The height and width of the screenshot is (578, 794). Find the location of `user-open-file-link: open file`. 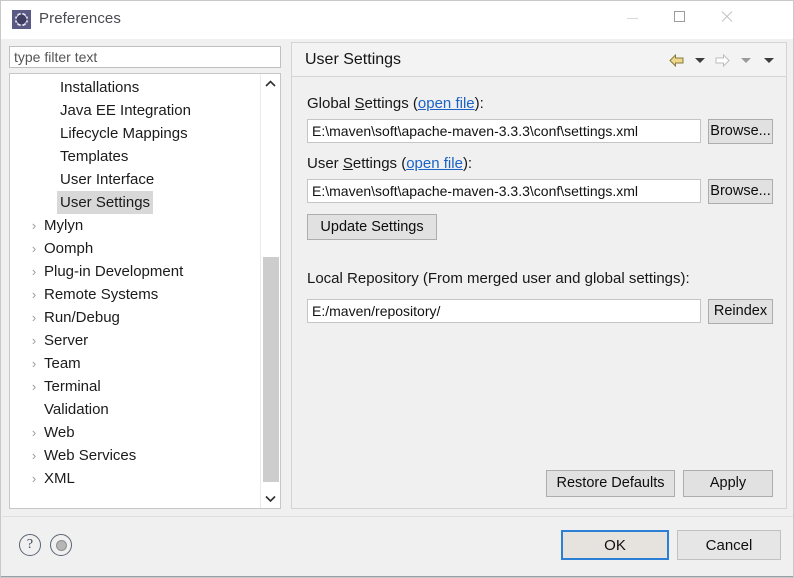

user-open-file-link: open file is located at coordinates (434, 163).